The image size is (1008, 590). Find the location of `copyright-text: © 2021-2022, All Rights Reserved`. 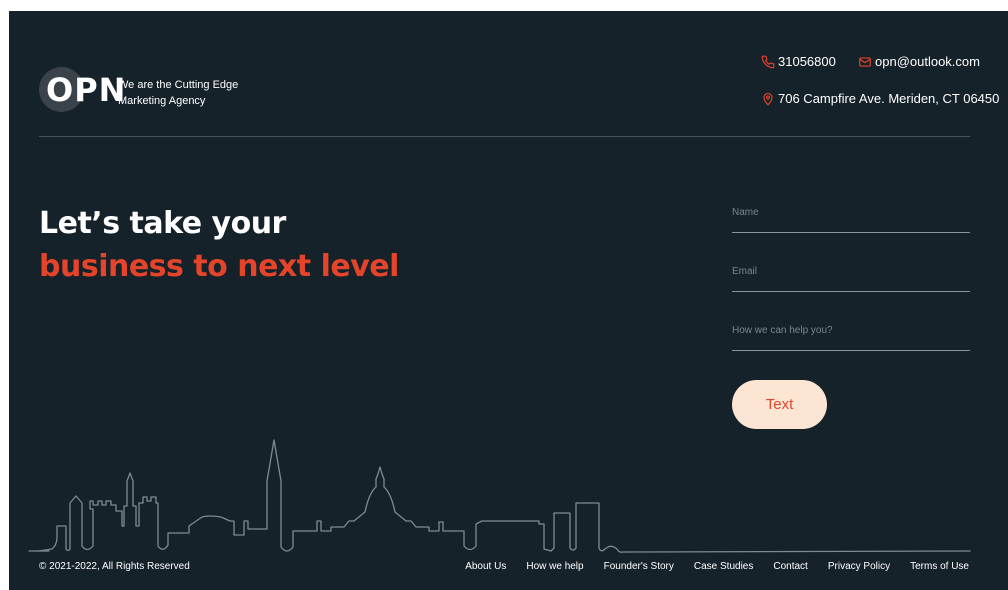

copyright-text: © 2021-2022, All Rights Reserved is located at coordinates (114, 566).